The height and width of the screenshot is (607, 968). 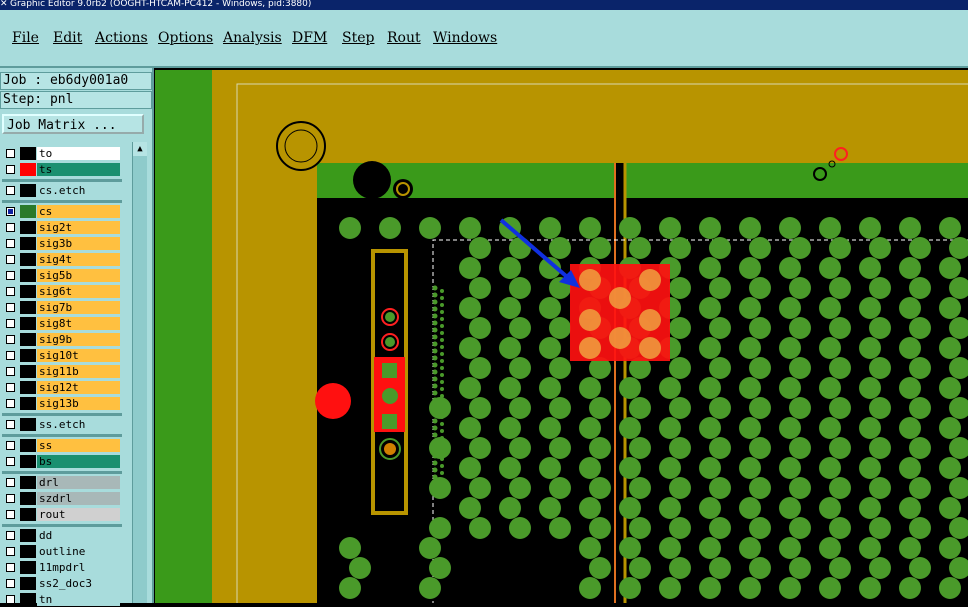 I want to click on layer-row-ss: ss, so click(x=62, y=445).